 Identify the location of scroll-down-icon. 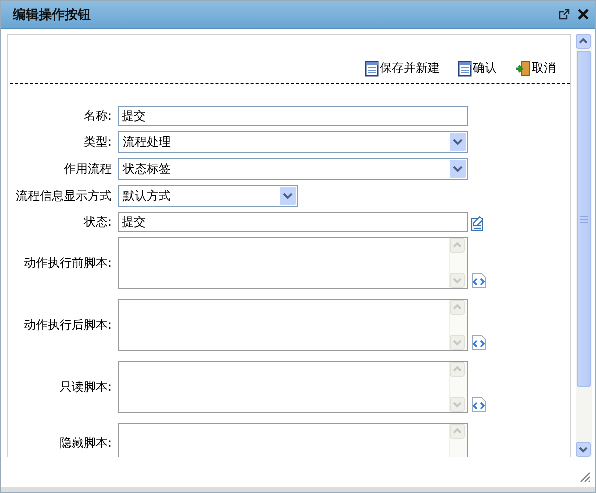
(583, 449).